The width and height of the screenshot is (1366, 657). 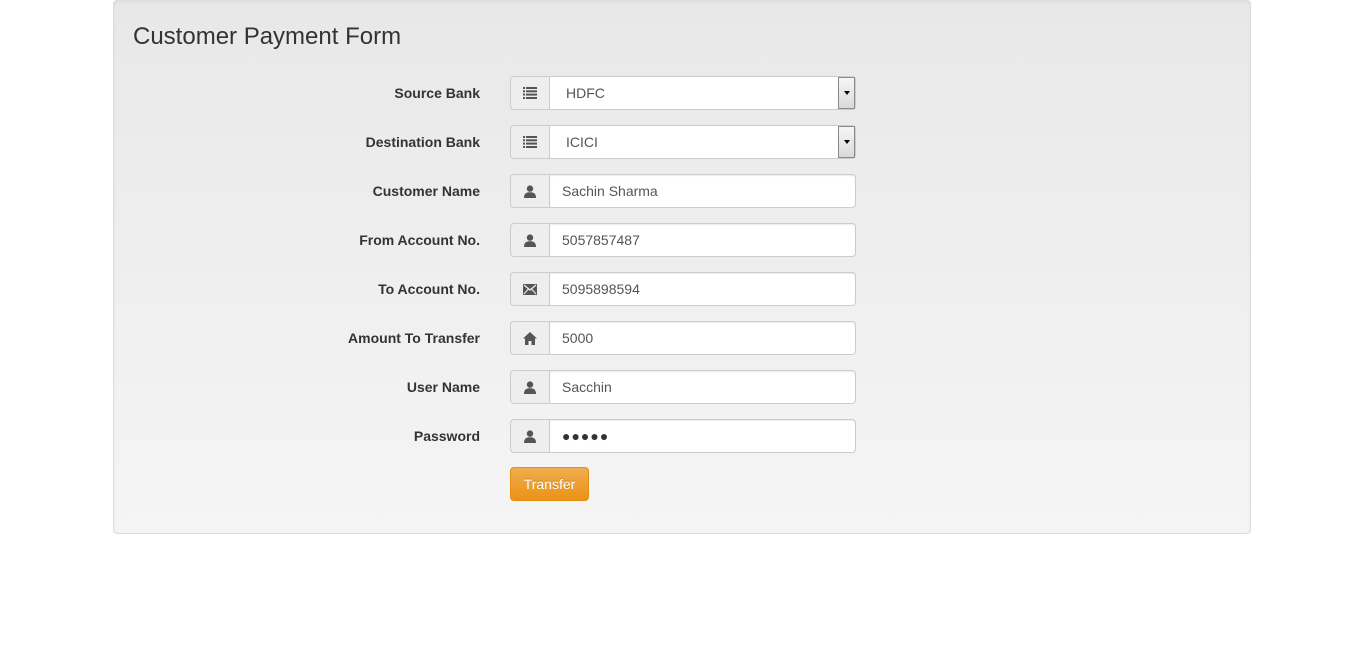 I want to click on amount-group, so click(x=683, y=338).